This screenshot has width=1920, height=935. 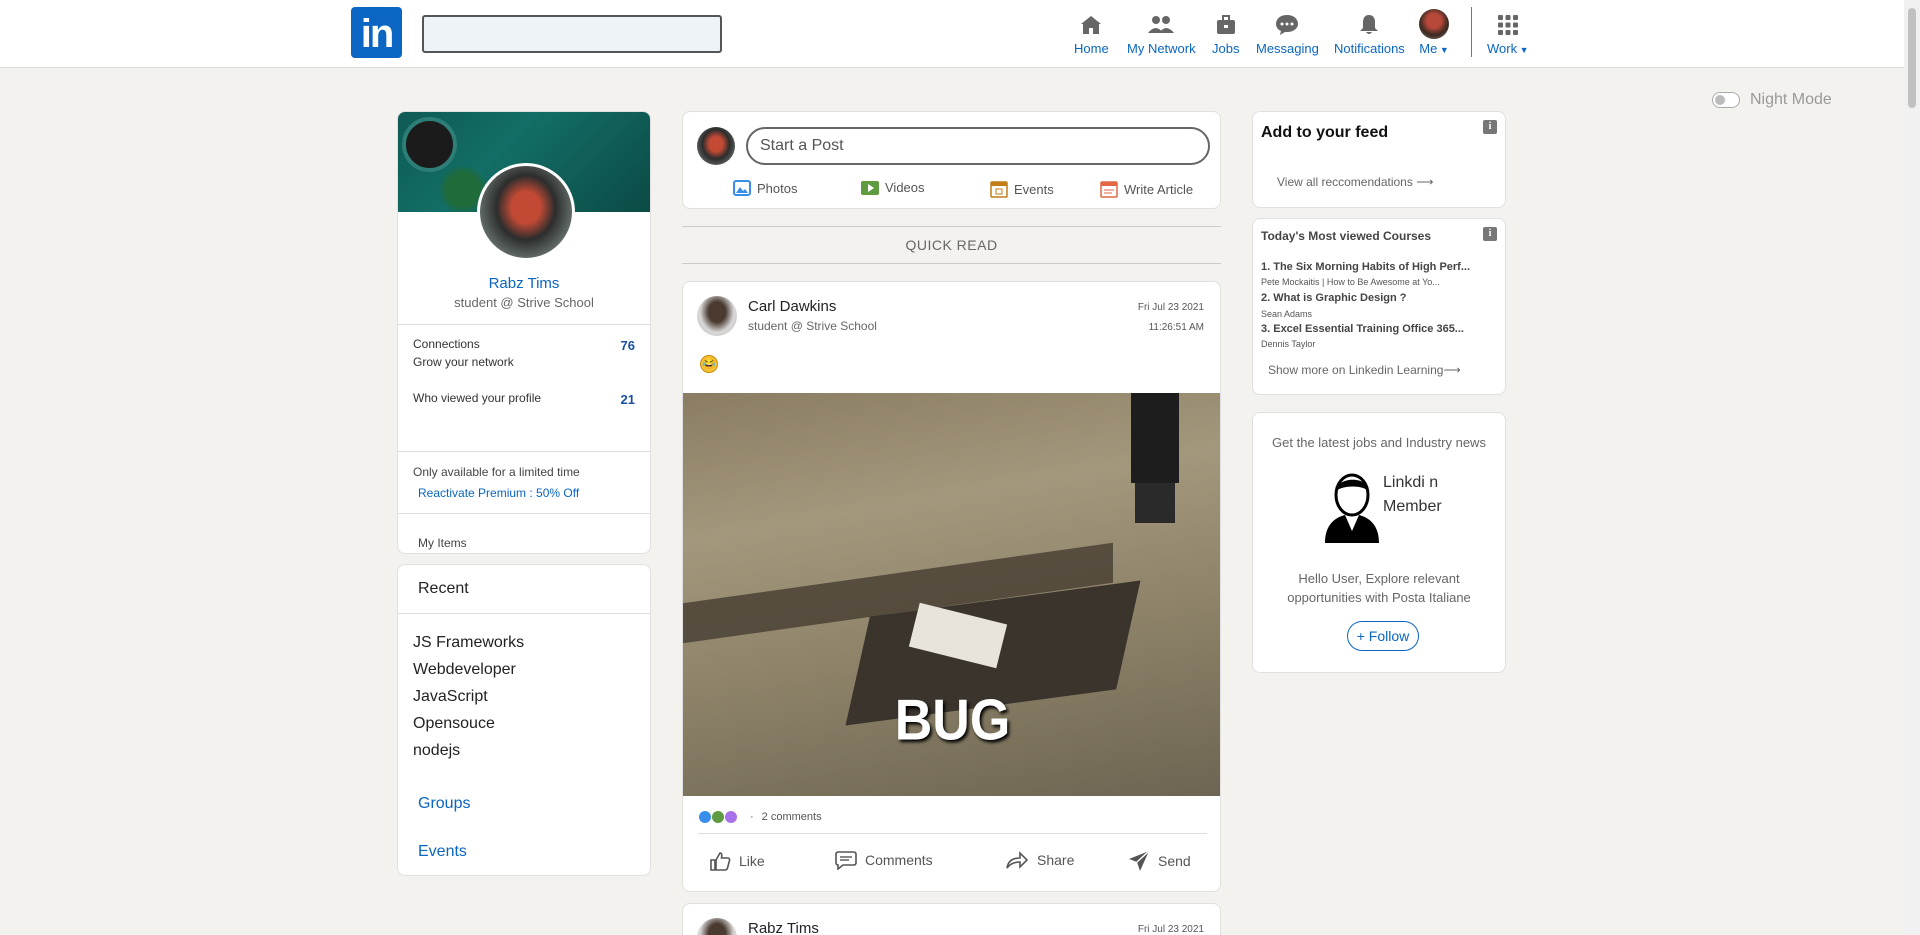 What do you see at coordinates (1161, 25) in the screenshot?
I see `network-icon` at bounding box center [1161, 25].